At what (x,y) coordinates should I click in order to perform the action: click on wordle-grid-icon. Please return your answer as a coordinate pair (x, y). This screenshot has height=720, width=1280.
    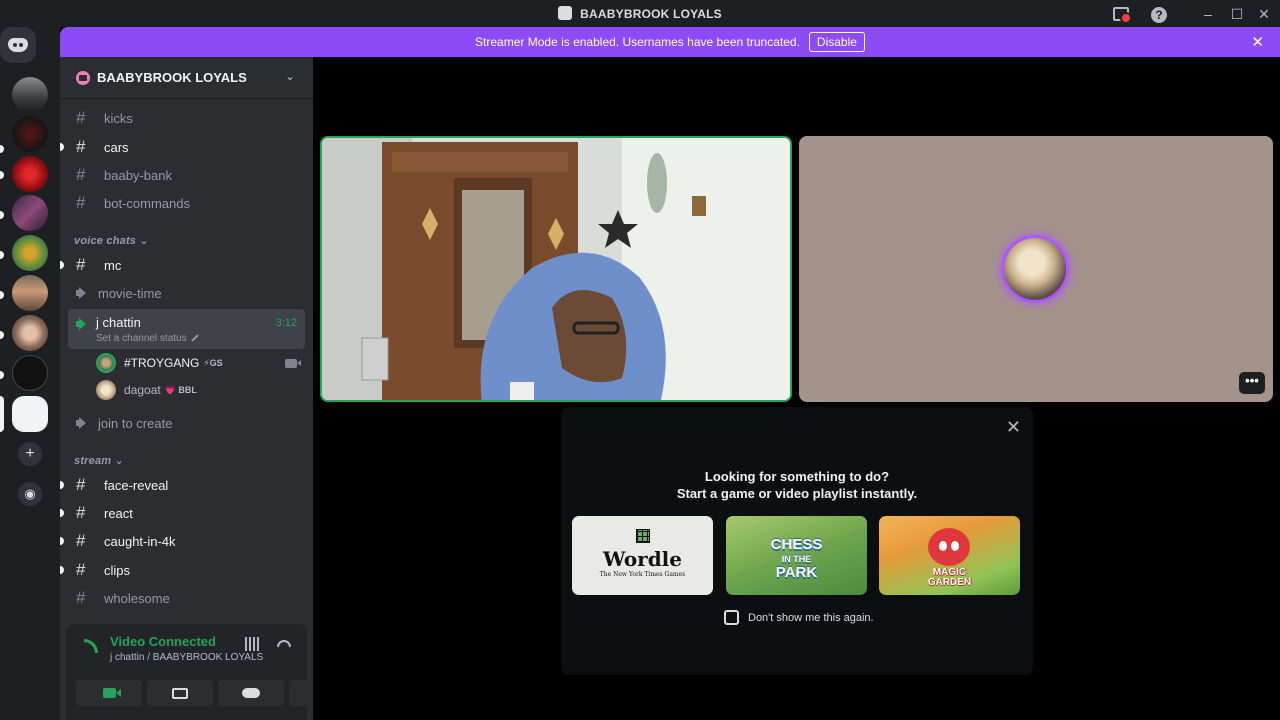
    Looking at the image, I should click on (643, 536).